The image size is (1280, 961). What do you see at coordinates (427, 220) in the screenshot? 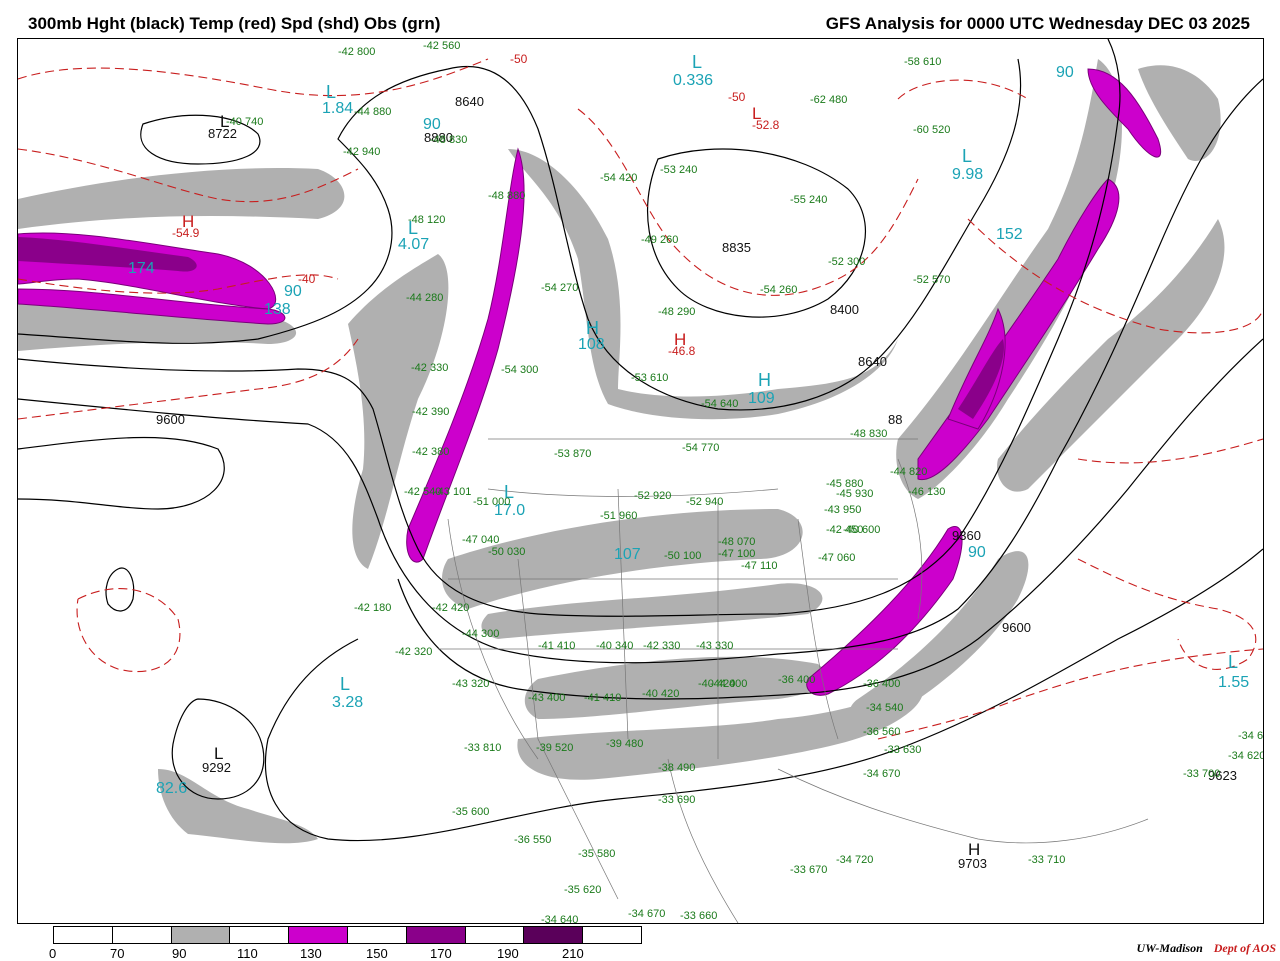
I see `observation-label: -48 120` at bounding box center [427, 220].